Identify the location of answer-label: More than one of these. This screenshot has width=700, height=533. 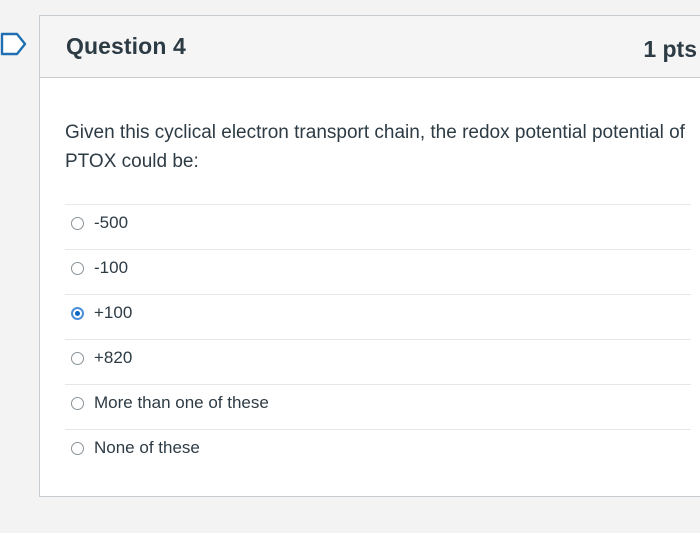
(181, 402).